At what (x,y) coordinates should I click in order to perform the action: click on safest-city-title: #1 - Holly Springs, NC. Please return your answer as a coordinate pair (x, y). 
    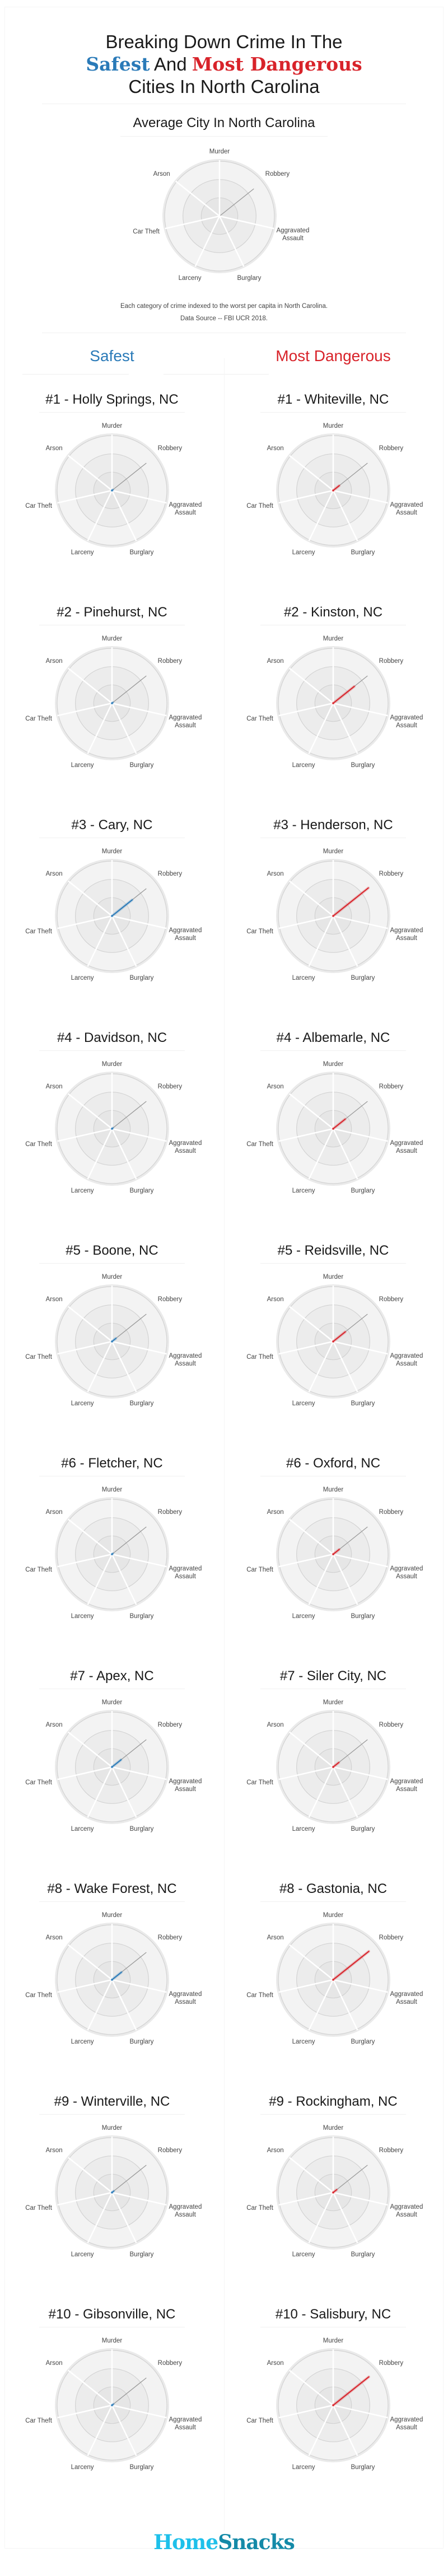
    Looking at the image, I should click on (112, 400).